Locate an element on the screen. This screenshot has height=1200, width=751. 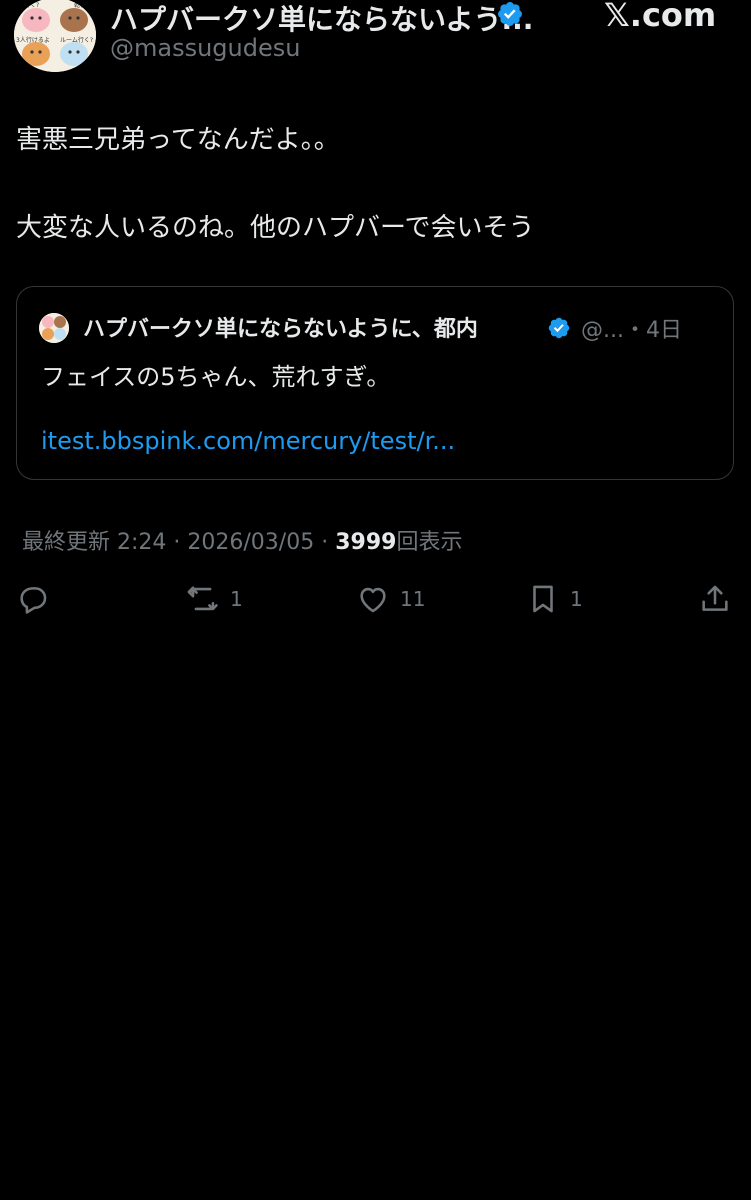
reply-button is located at coordinates (38, 599).